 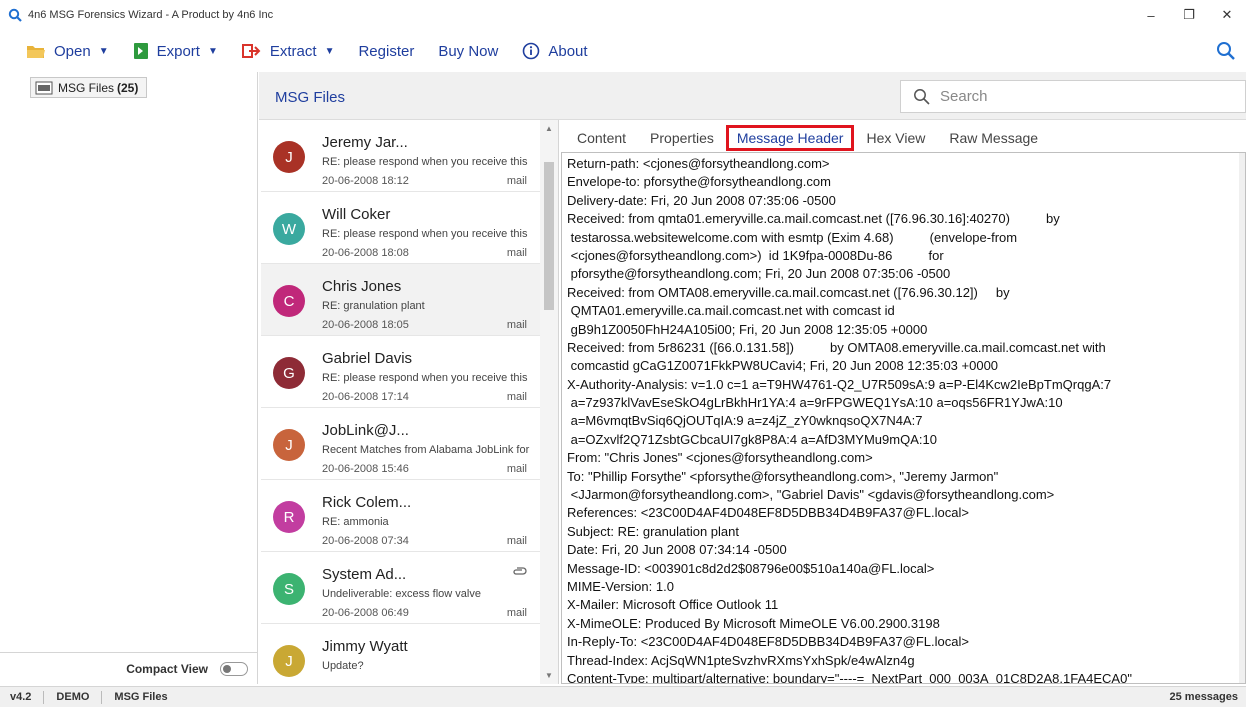 What do you see at coordinates (128, 87) in the screenshot?
I see `tree-item-count: (25)` at bounding box center [128, 87].